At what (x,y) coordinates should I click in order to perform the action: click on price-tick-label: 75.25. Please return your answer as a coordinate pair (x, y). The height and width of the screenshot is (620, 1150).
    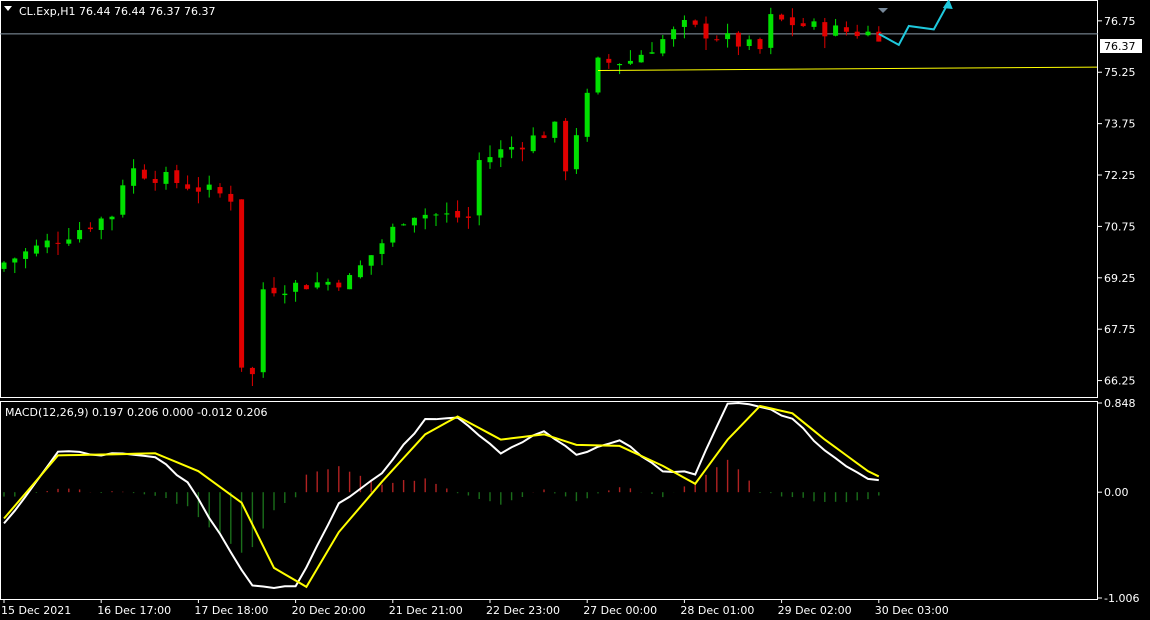
    Looking at the image, I should click on (1120, 72).